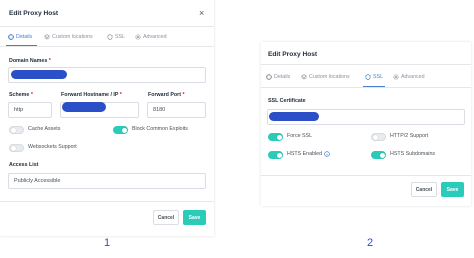  What do you see at coordinates (409, 136) in the screenshot?
I see `http2-support-label: HTTP/2 Support` at bounding box center [409, 136].